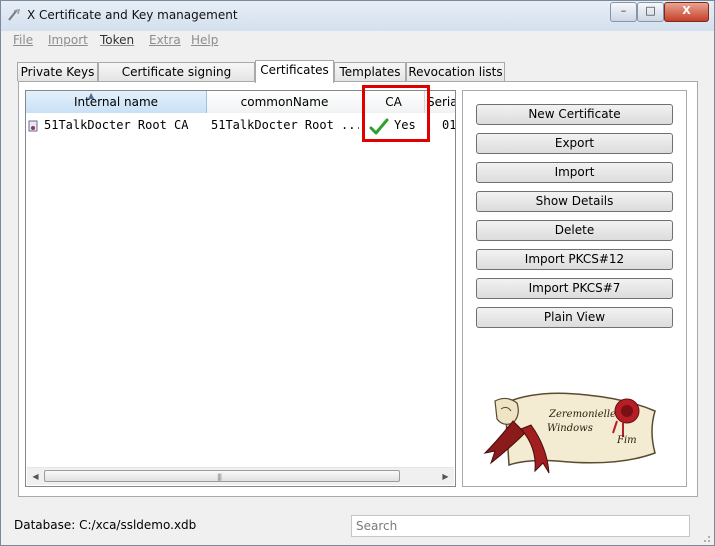 The image size is (715, 546). Describe the element at coordinates (14, 15) in the screenshot. I see `app-icon` at that location.